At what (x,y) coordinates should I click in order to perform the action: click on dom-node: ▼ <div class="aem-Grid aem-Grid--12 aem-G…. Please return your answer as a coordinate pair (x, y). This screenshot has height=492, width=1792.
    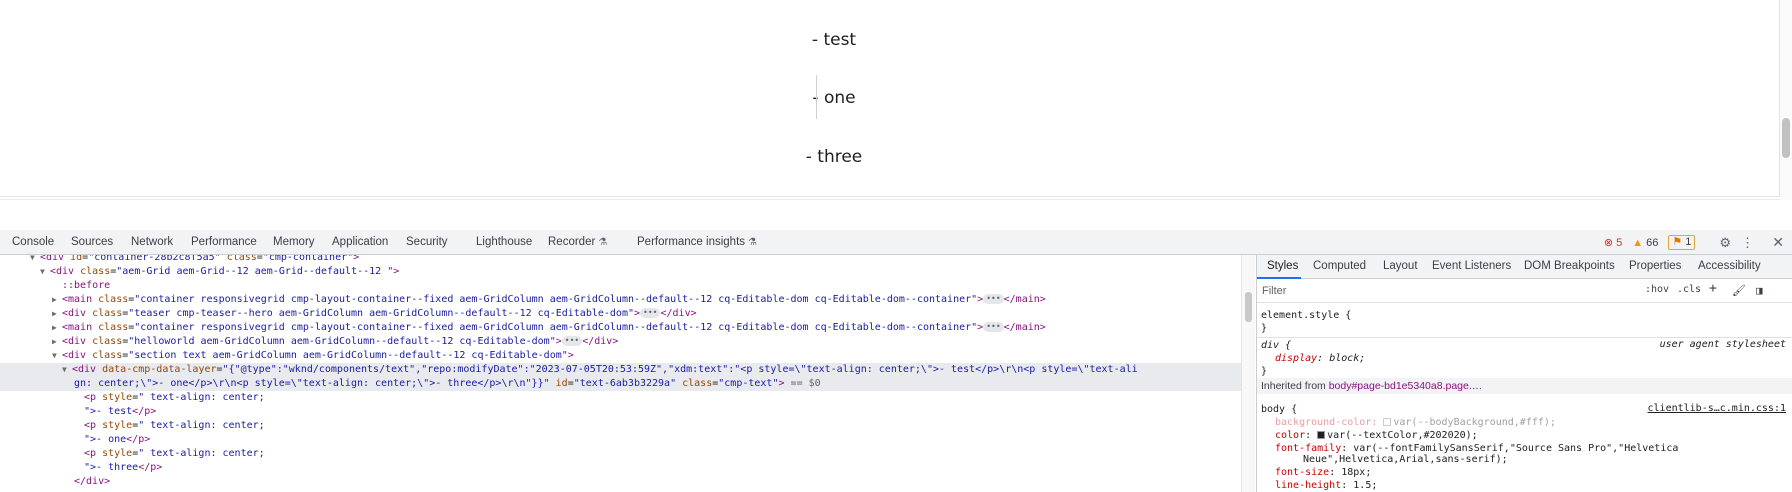
    Looking at the image, I should click on (620, 272).